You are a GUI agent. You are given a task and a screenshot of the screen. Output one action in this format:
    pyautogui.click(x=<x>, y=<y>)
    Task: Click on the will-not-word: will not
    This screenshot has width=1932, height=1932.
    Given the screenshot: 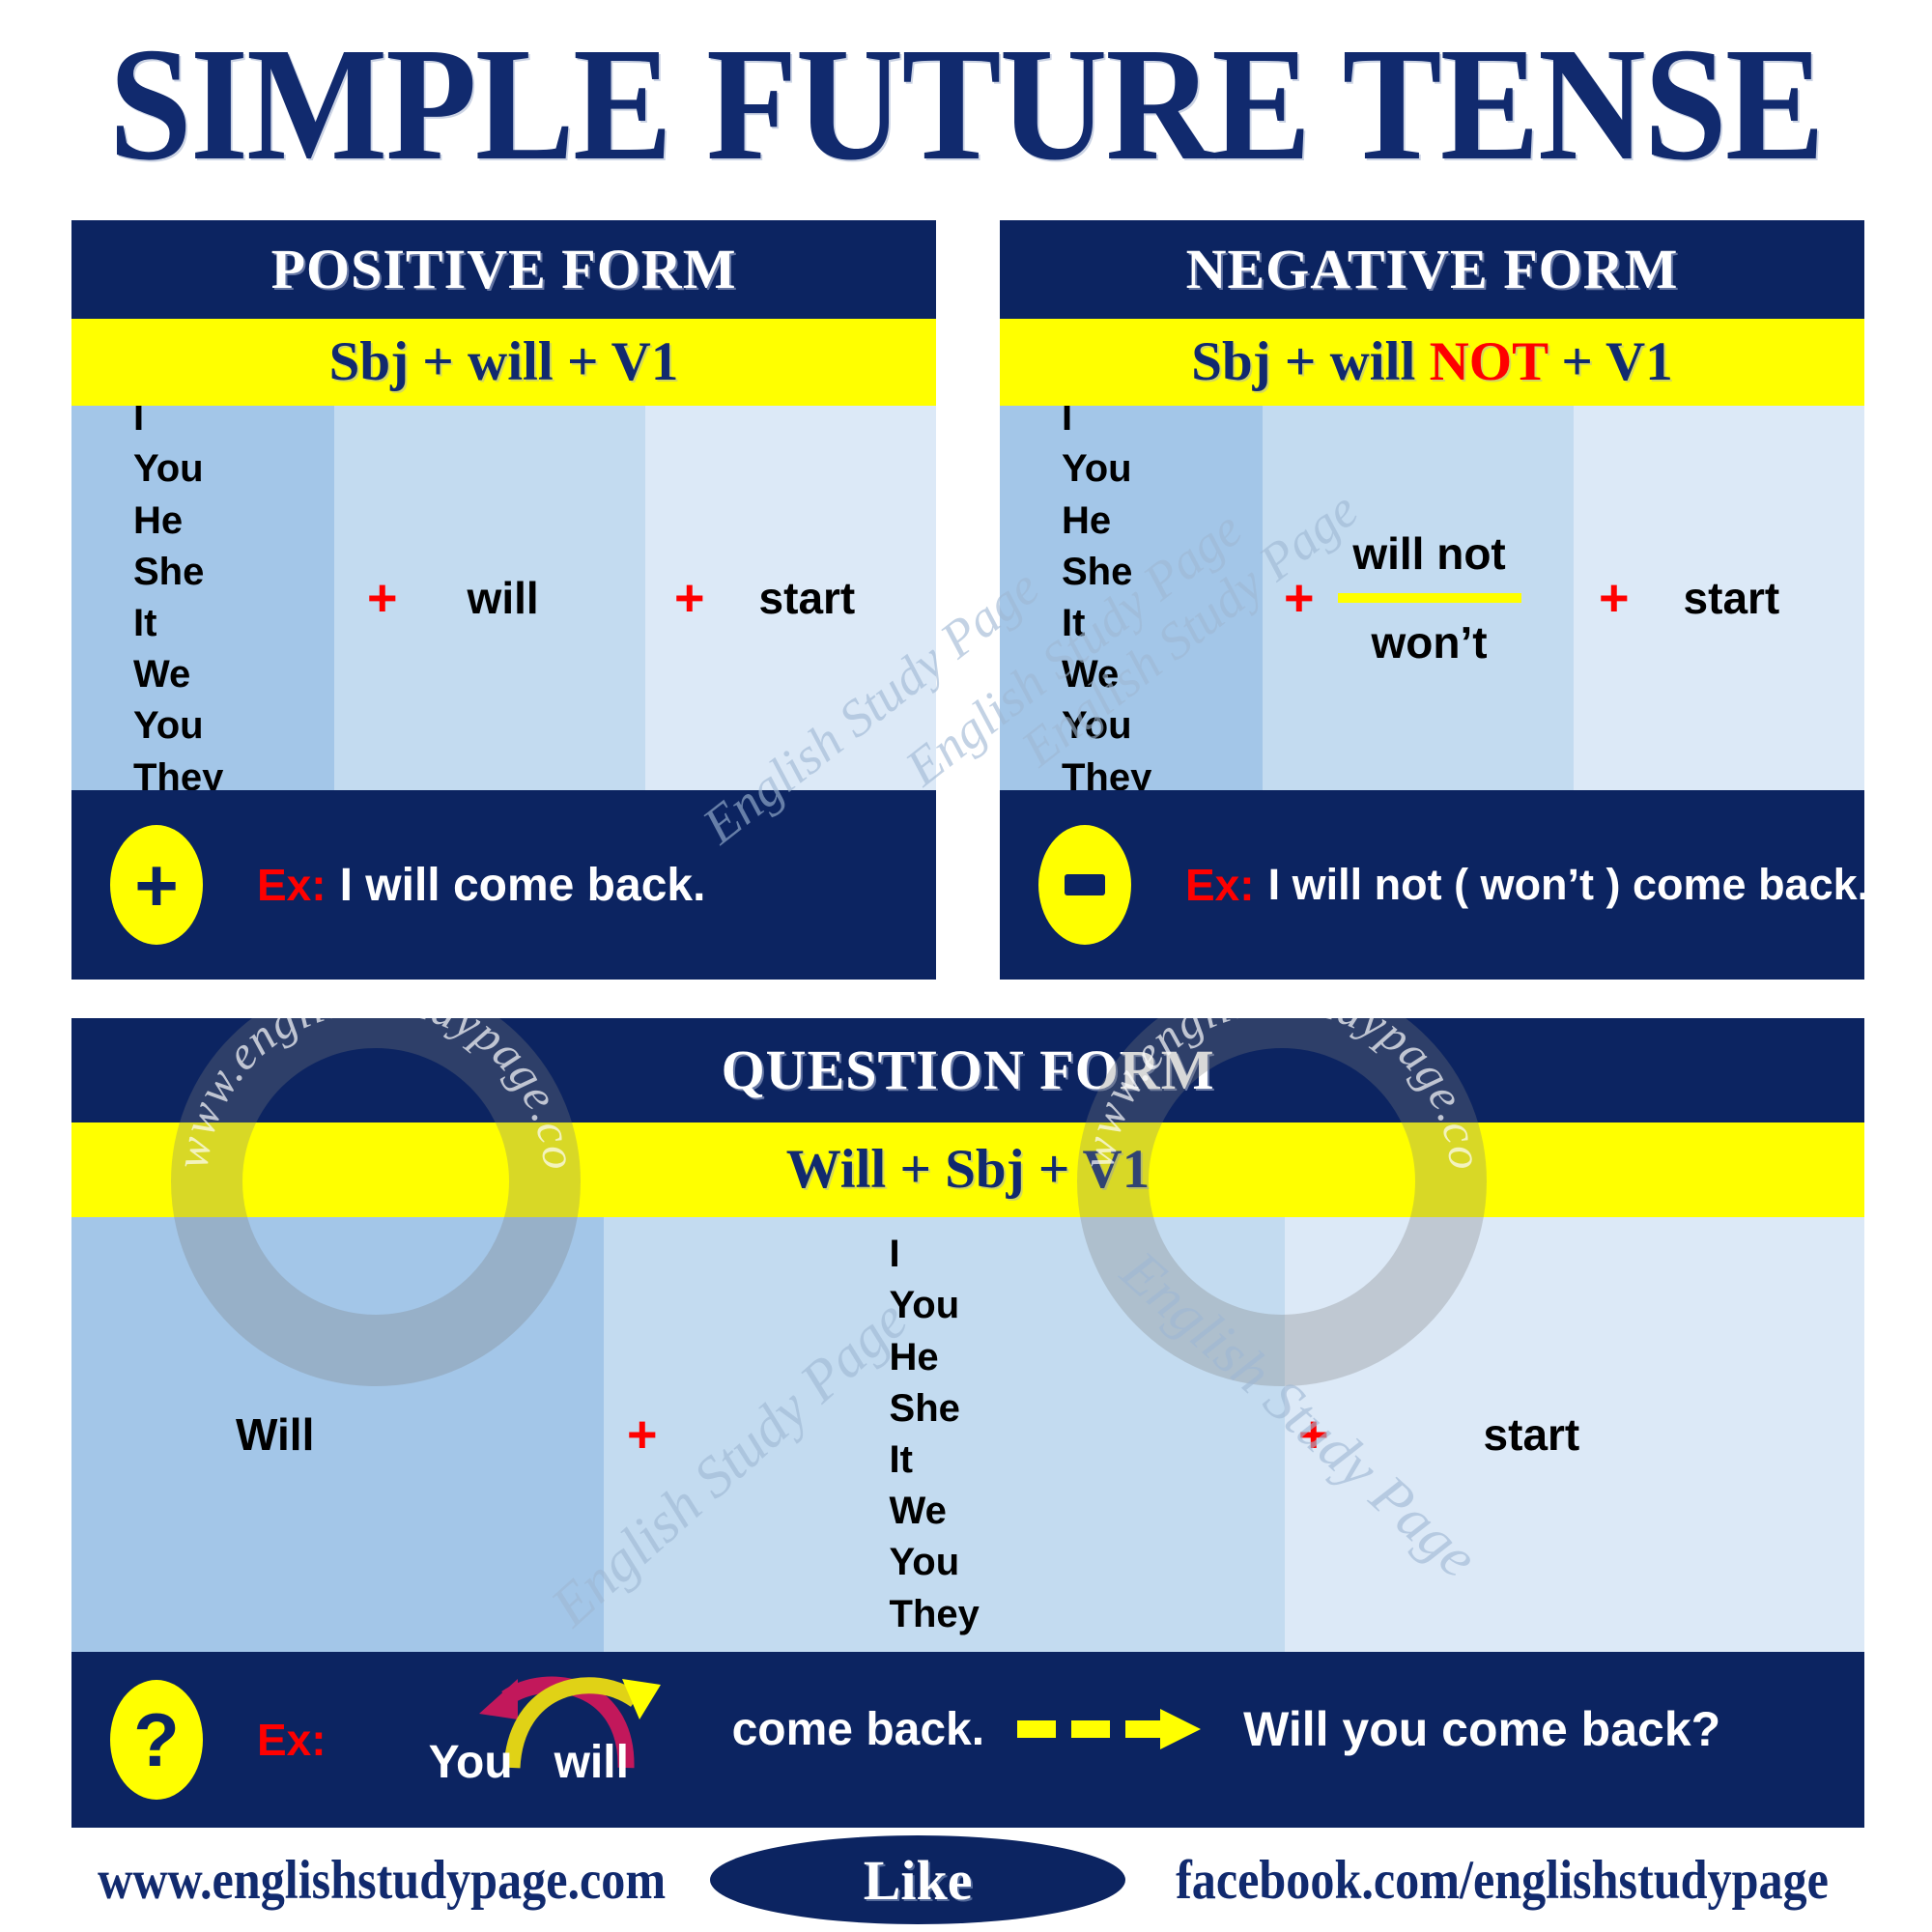 What is the action you would take?
    pyautogui.click(x=1429, y=553)
    